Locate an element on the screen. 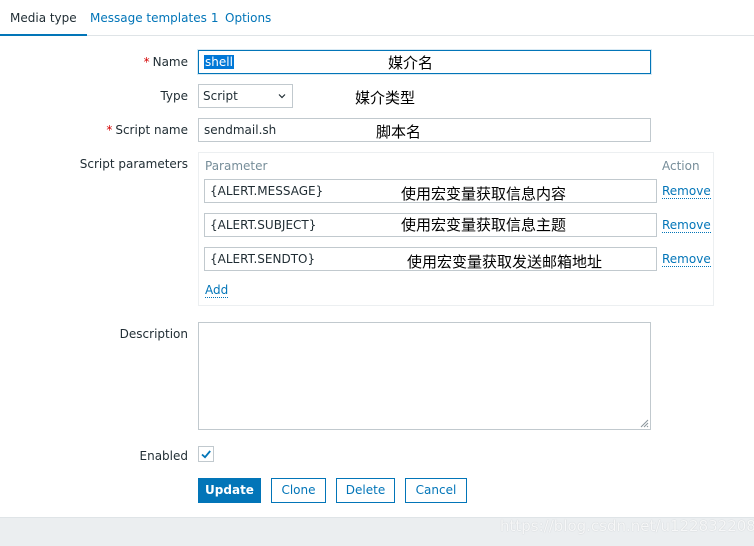 This screenshot has height=546, width=754. description-textarea is located at coordinates (424, 376).